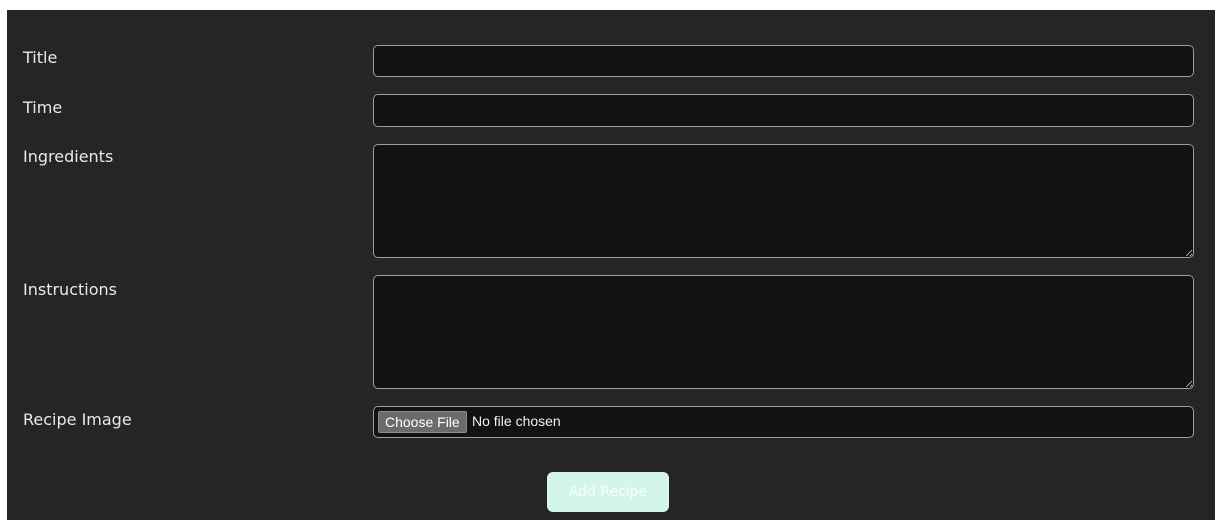  Describe the element at coordinates (783, 110) in the screenshot. I see `time-input` at that location.